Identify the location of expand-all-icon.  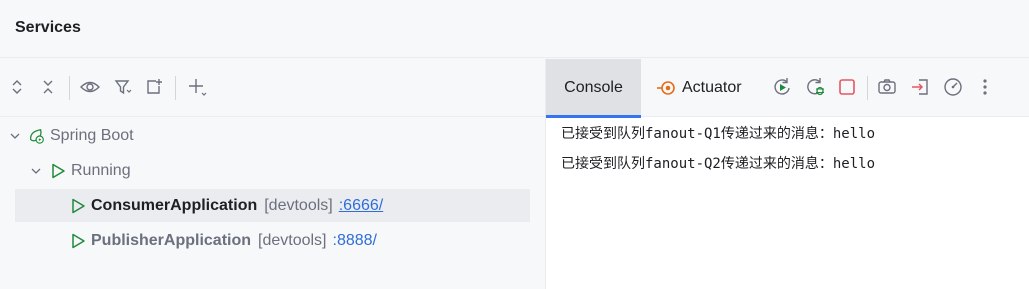
(17, 87).